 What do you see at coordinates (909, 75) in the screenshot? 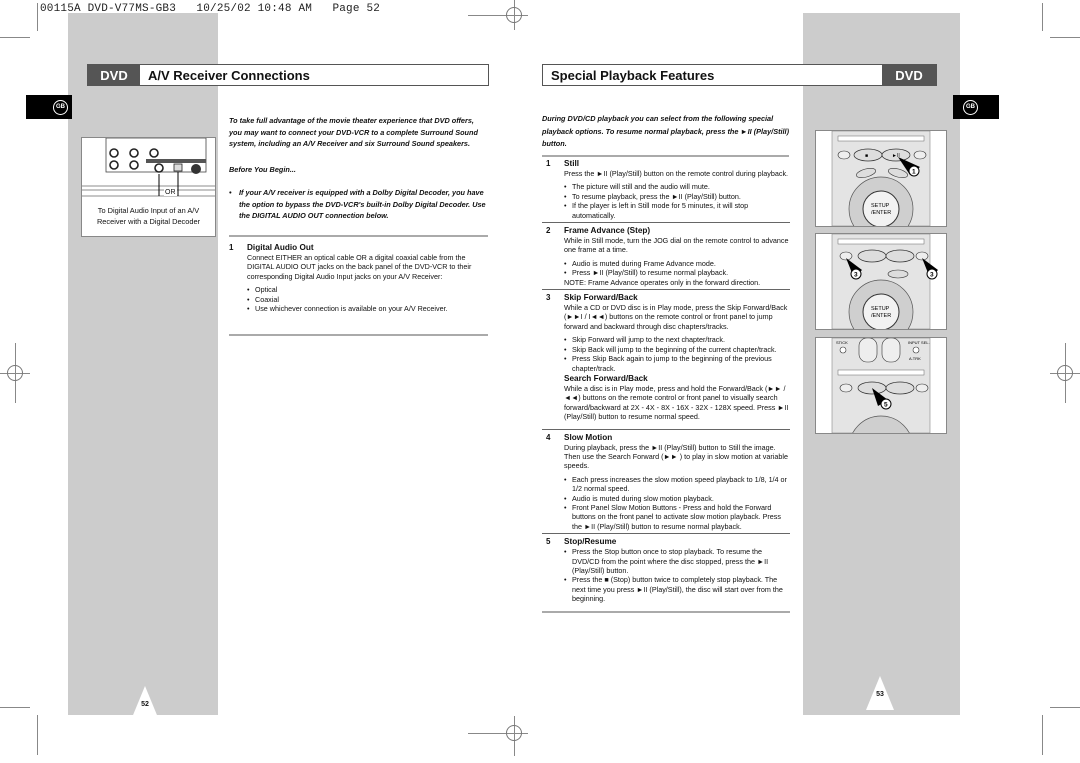
I see `dvd-tag: DVD` at bounding box center [909, 75].